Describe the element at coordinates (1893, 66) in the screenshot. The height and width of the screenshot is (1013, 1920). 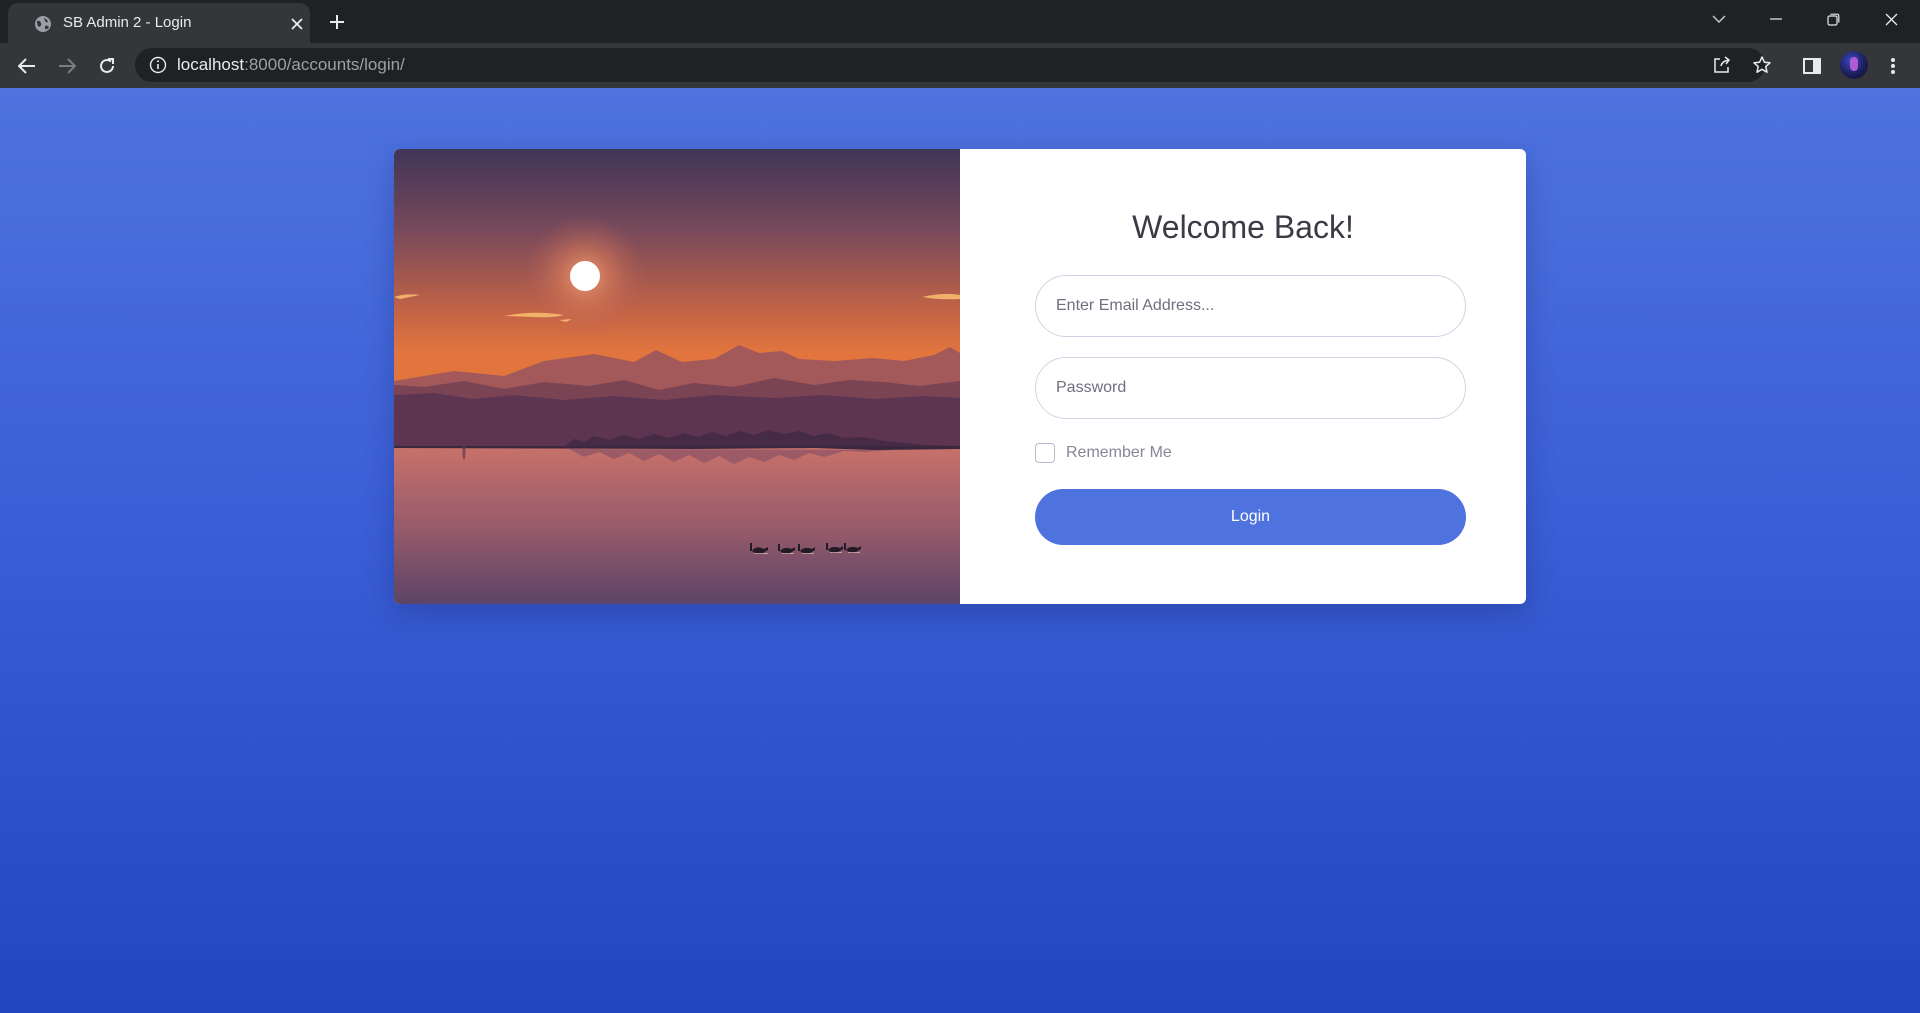
I see `menu-icon` at that location.